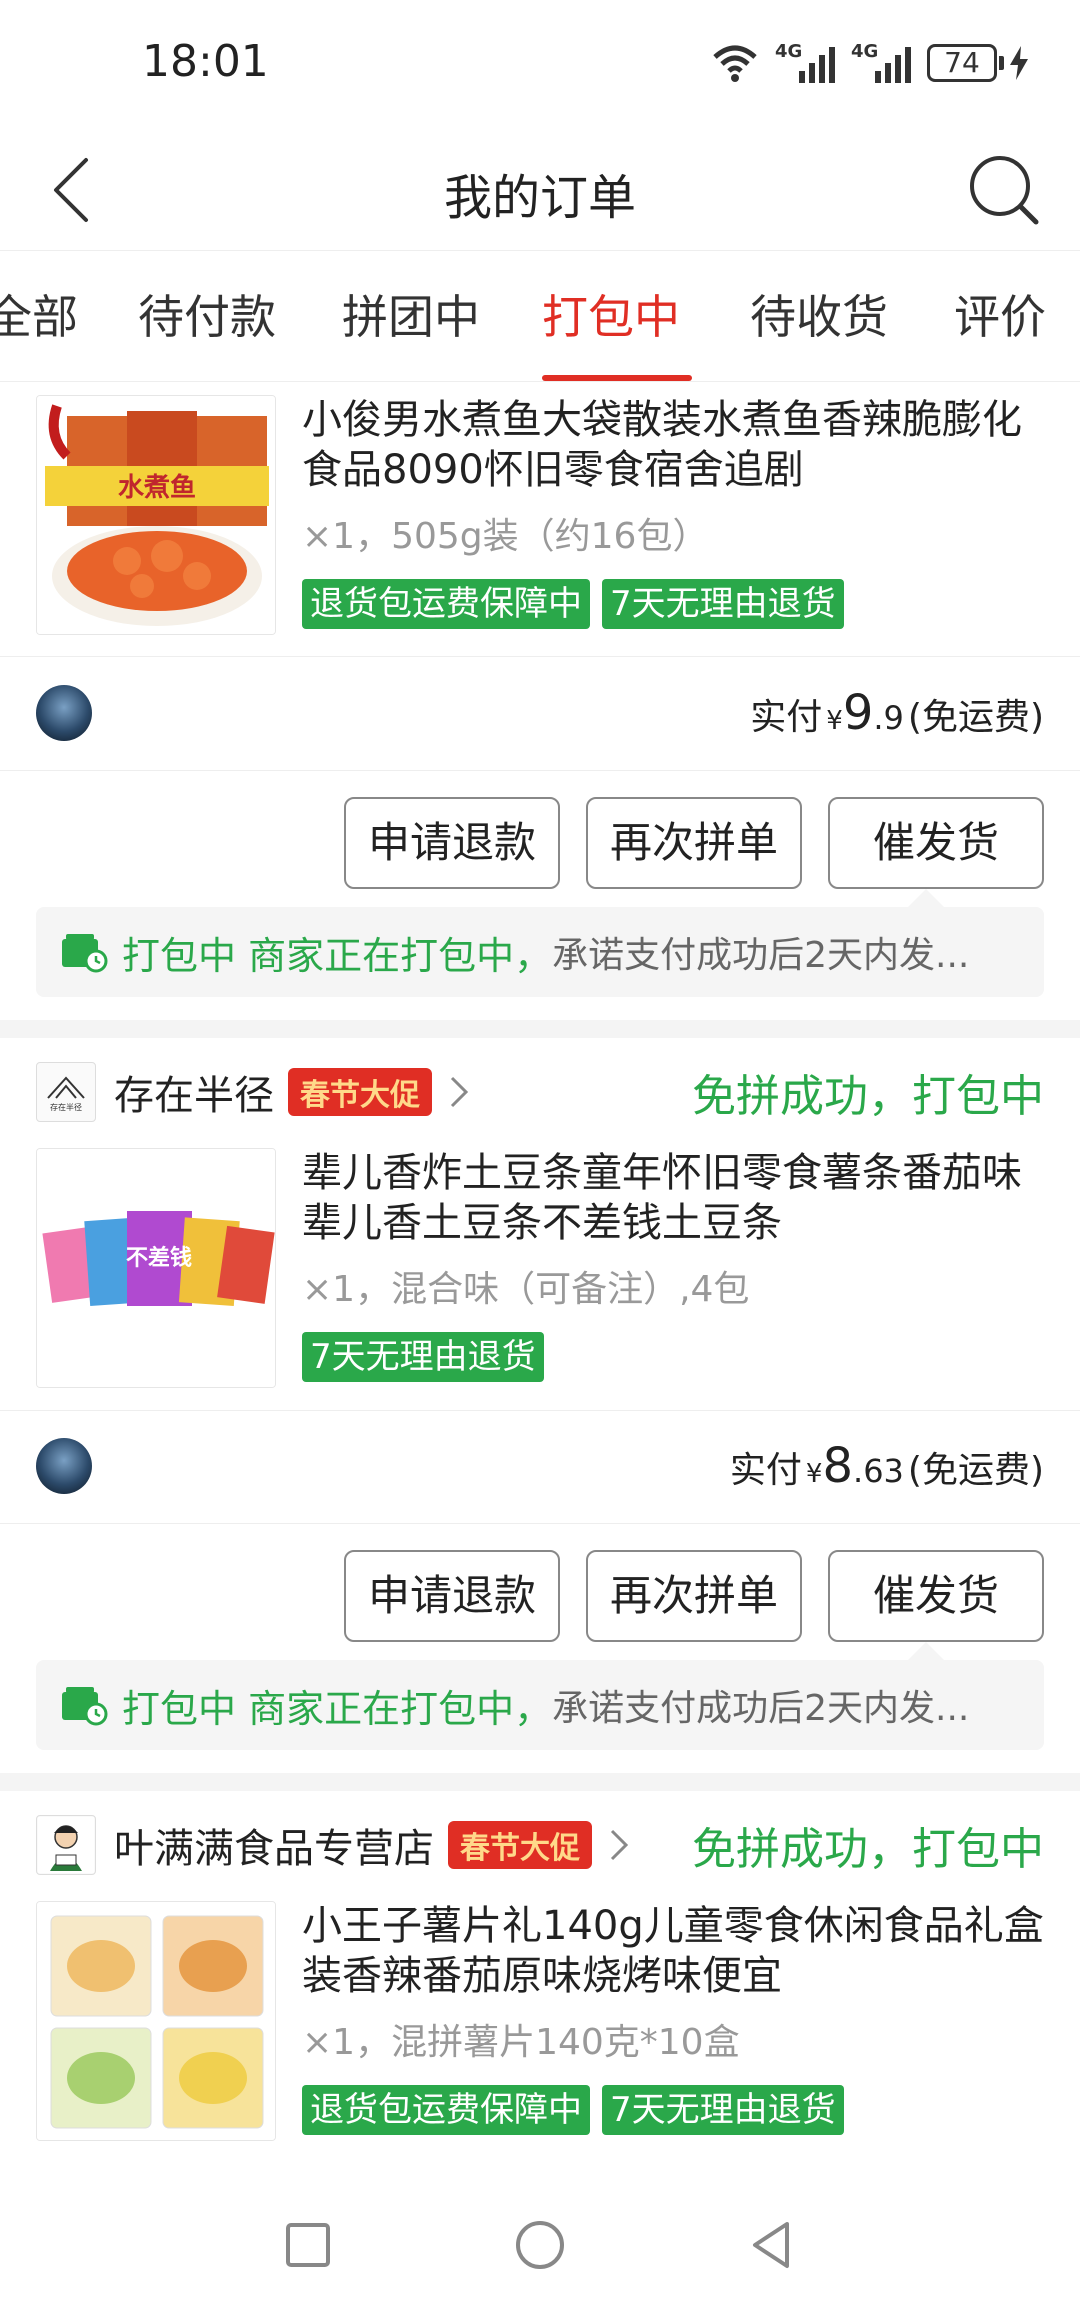  I want to click on charging-icon, so click(1019, 63).